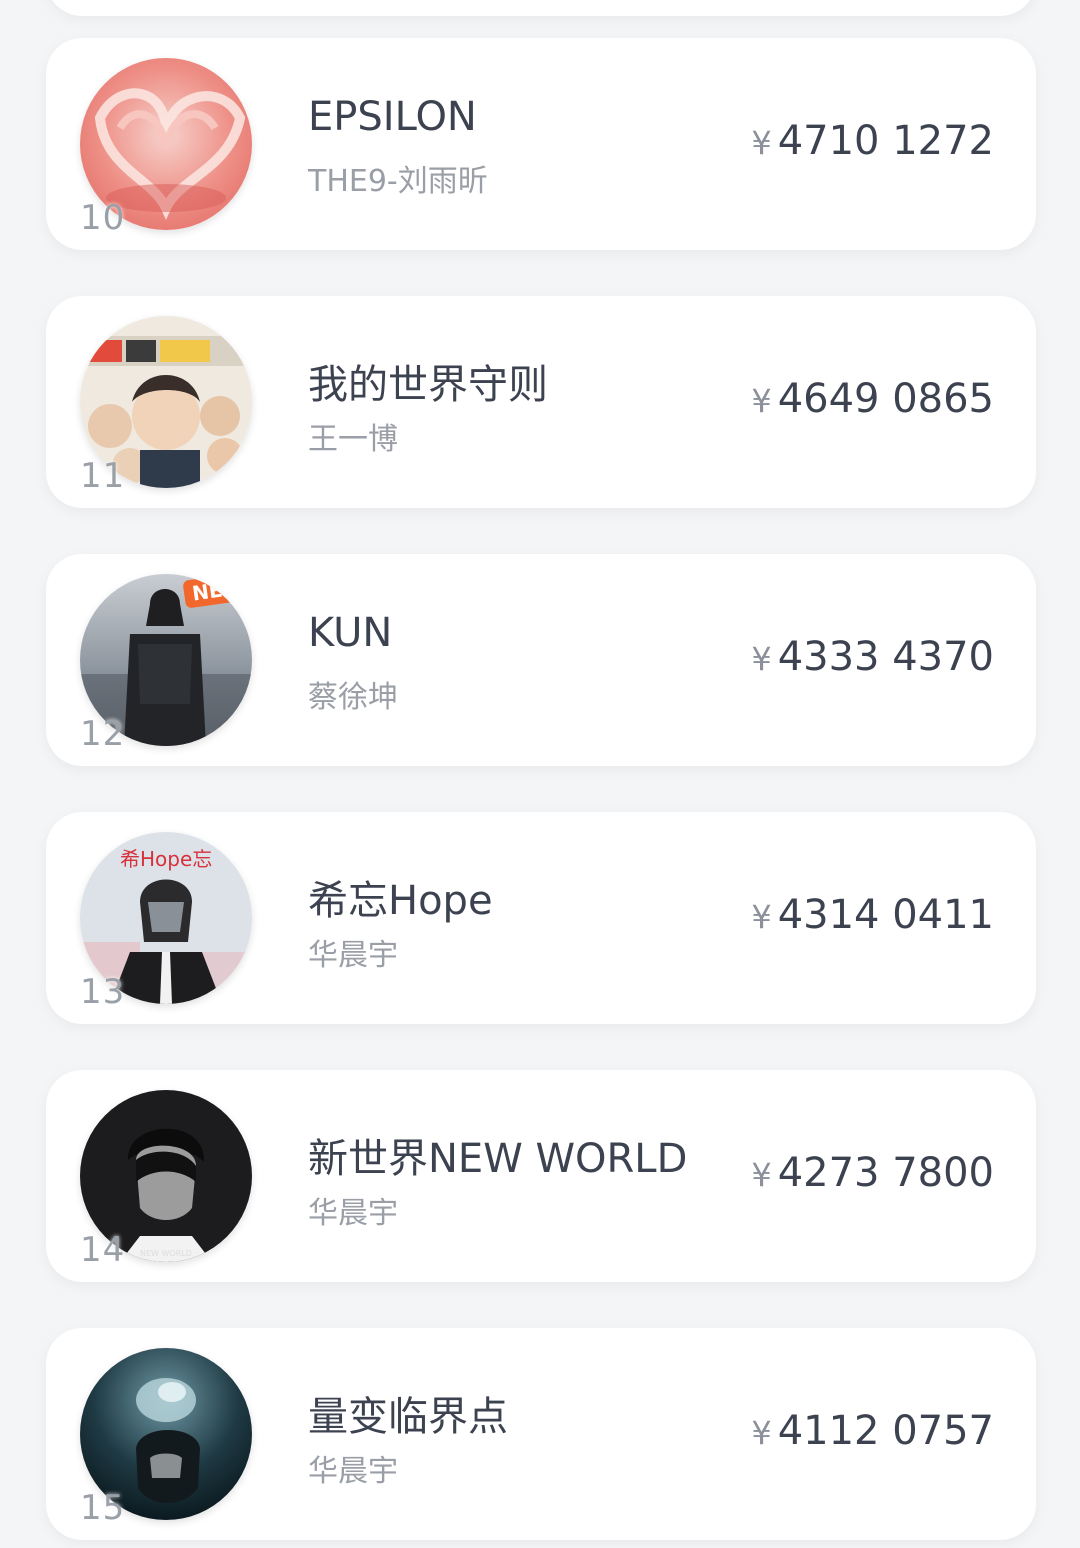  Describe the element at coordinates (398, 181) in the screenshot. I see `artist-name: THE9-刘雨昕` at that location.